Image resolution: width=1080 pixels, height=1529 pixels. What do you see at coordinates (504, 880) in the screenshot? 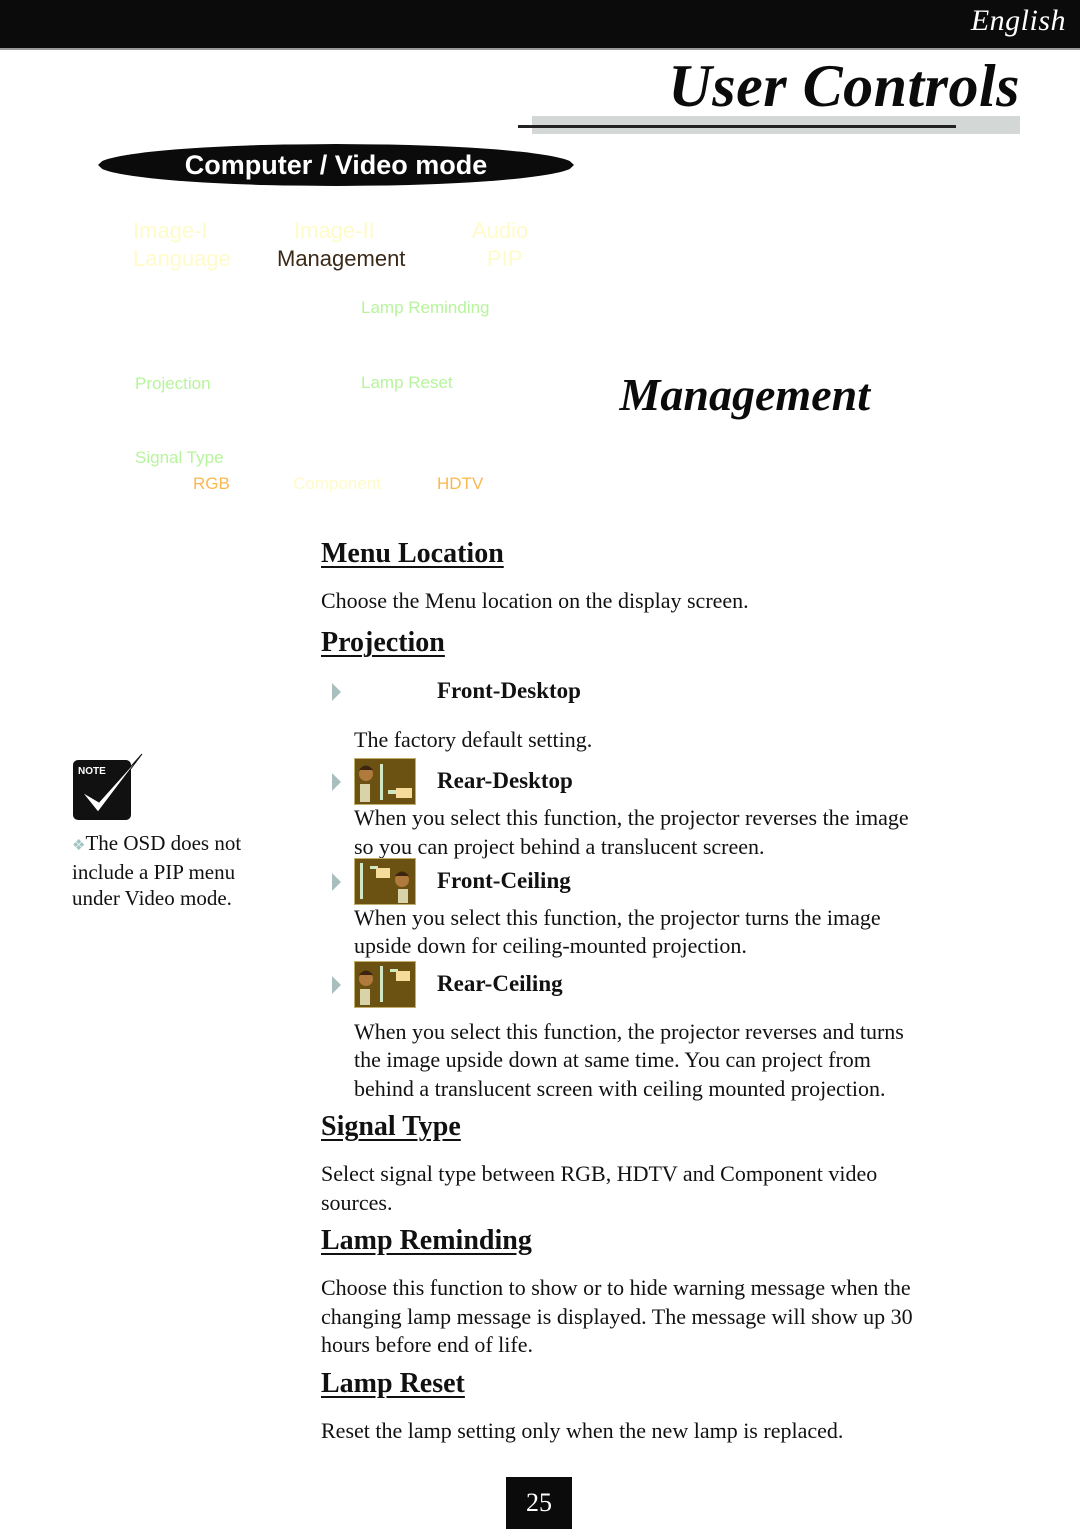
I see `option-front-ceiling-label: Front-Ceiling` at bounding box center [504, 880].